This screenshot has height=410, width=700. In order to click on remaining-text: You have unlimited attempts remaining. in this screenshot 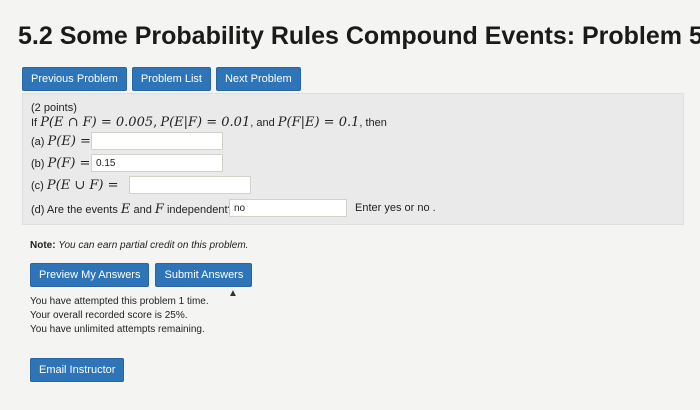, I will do `click(117, 329)`.